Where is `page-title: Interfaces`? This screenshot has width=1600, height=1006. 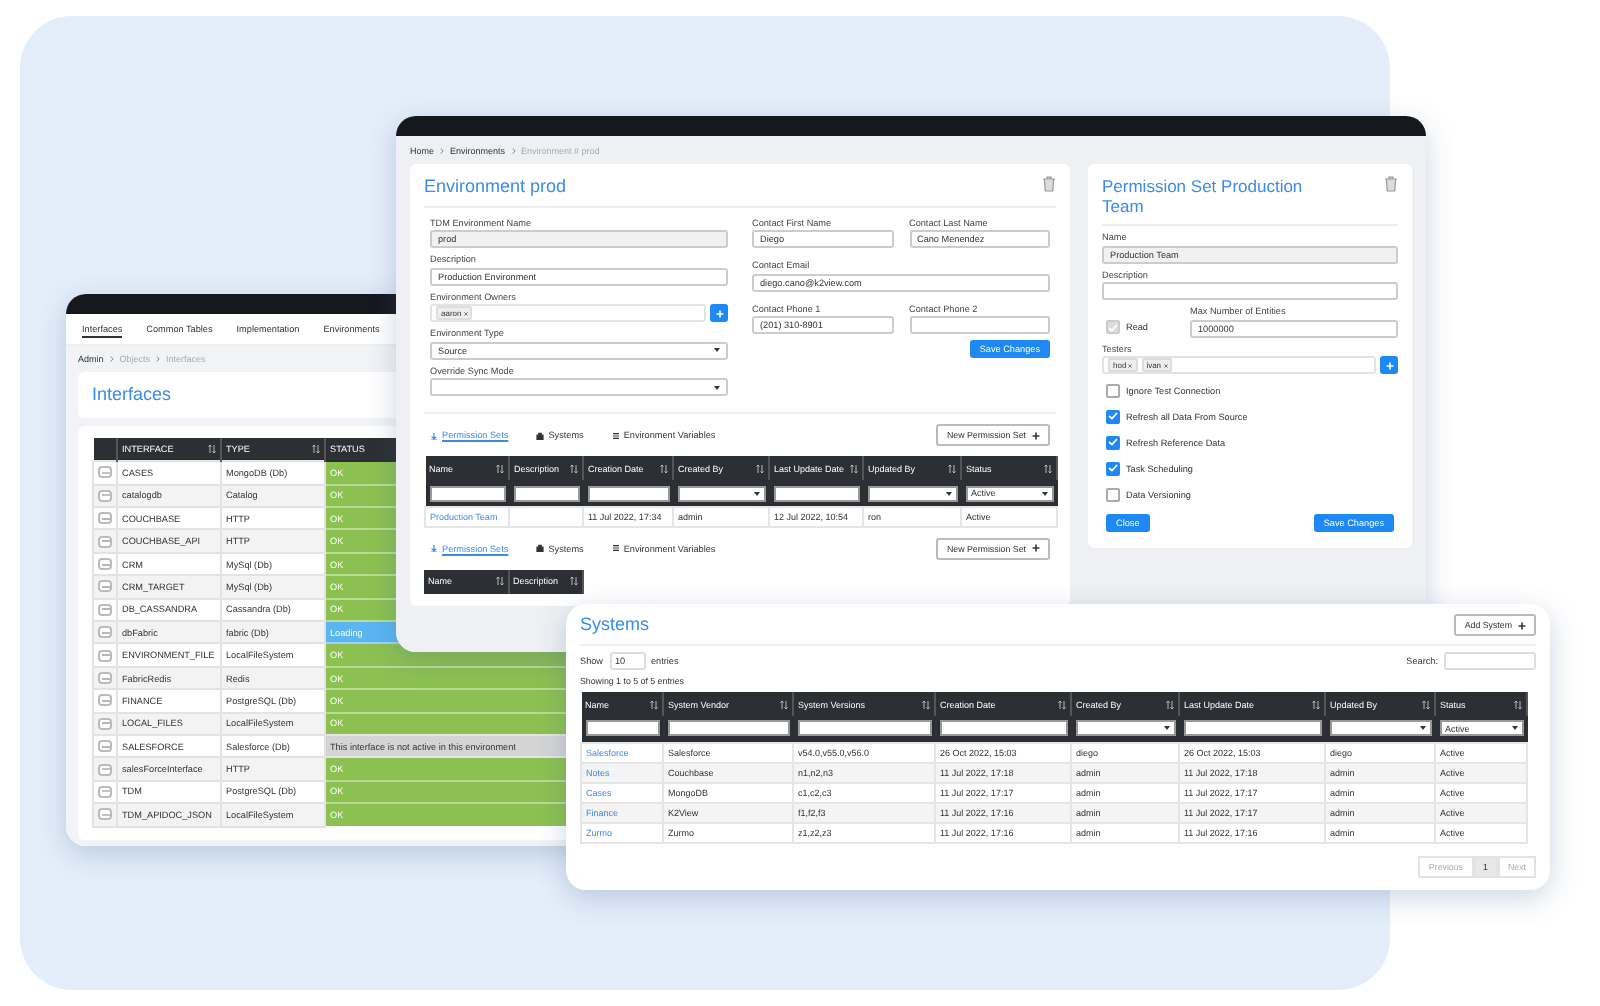
page-title: Interfaces is located at coordinates (133, 395).